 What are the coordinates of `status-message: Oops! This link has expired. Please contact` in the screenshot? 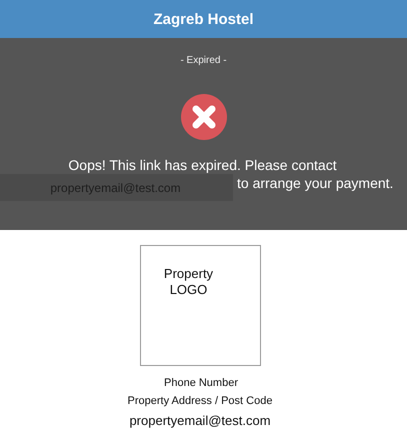 It's located at (202, 165).